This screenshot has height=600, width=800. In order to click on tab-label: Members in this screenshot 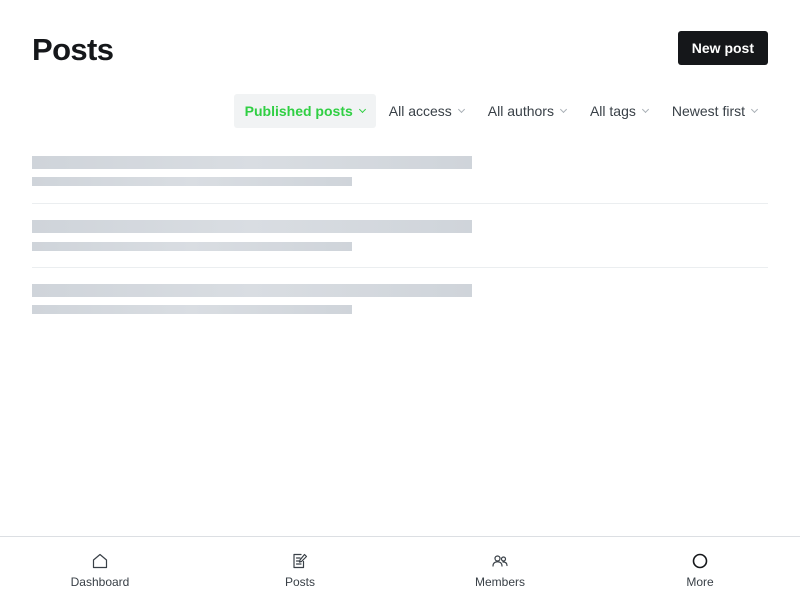, I will do `click(499, 582)`.